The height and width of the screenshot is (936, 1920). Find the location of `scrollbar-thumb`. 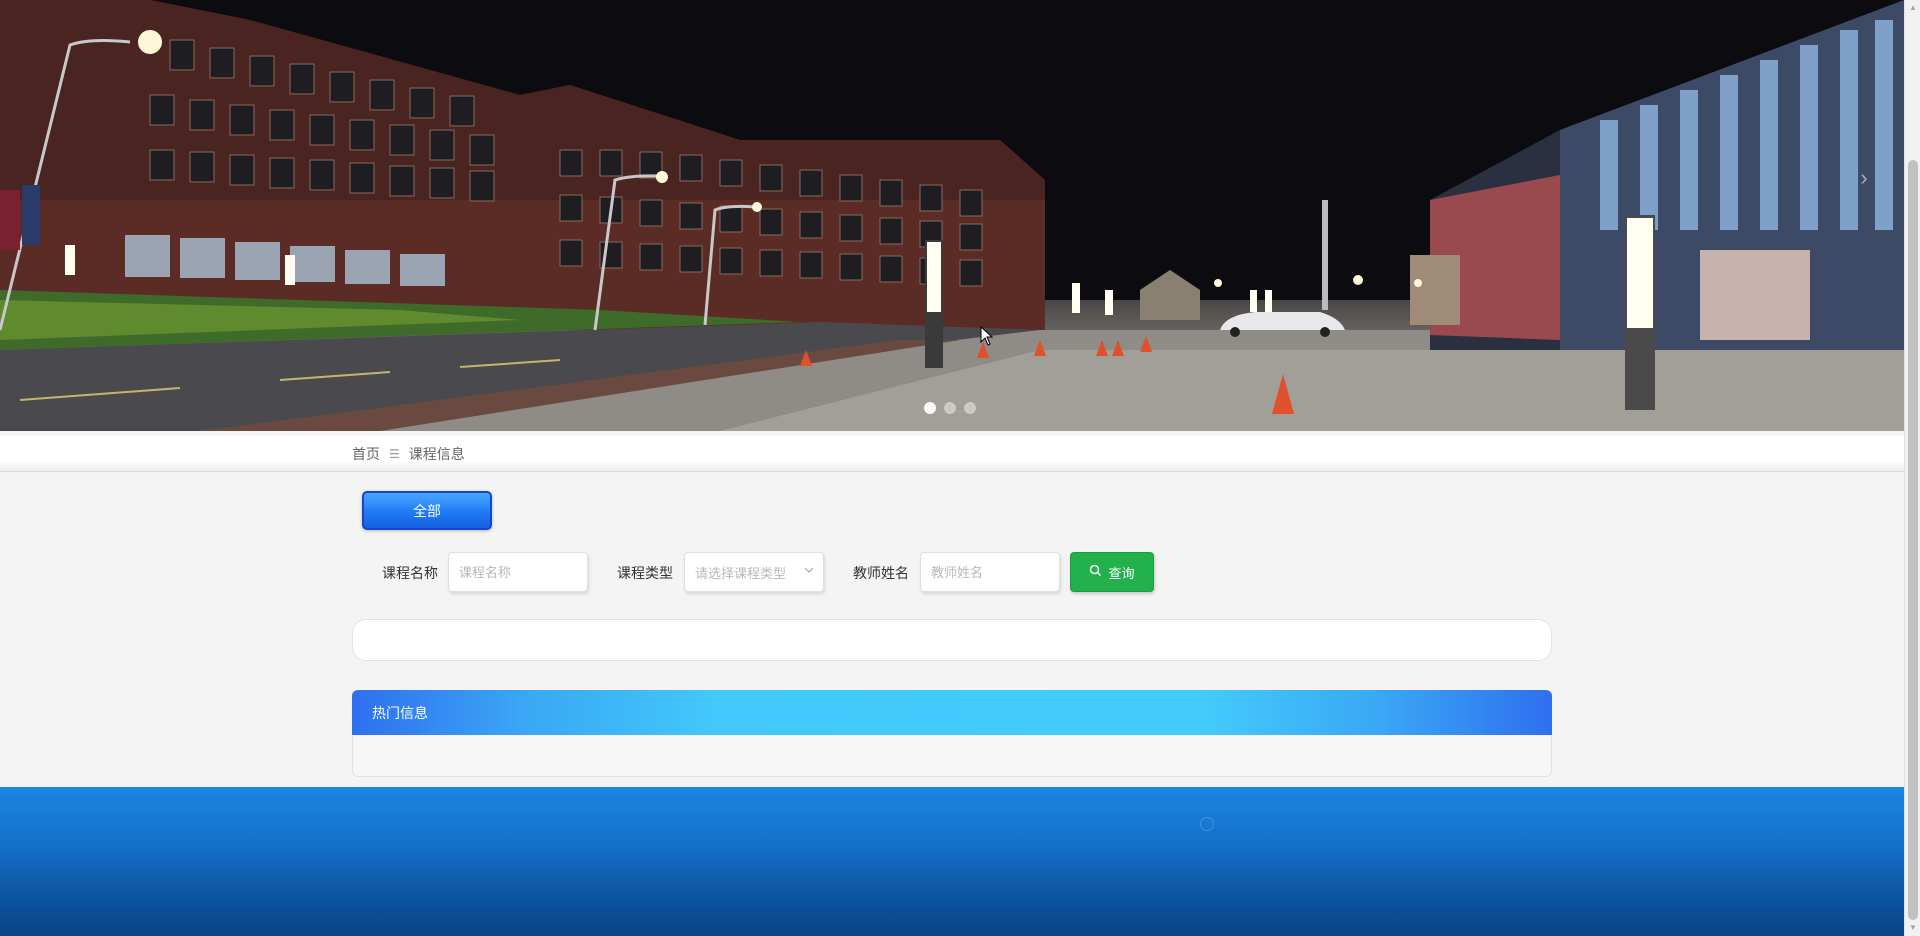

scrollbar-thumb is located at coordinates (1913, 540).